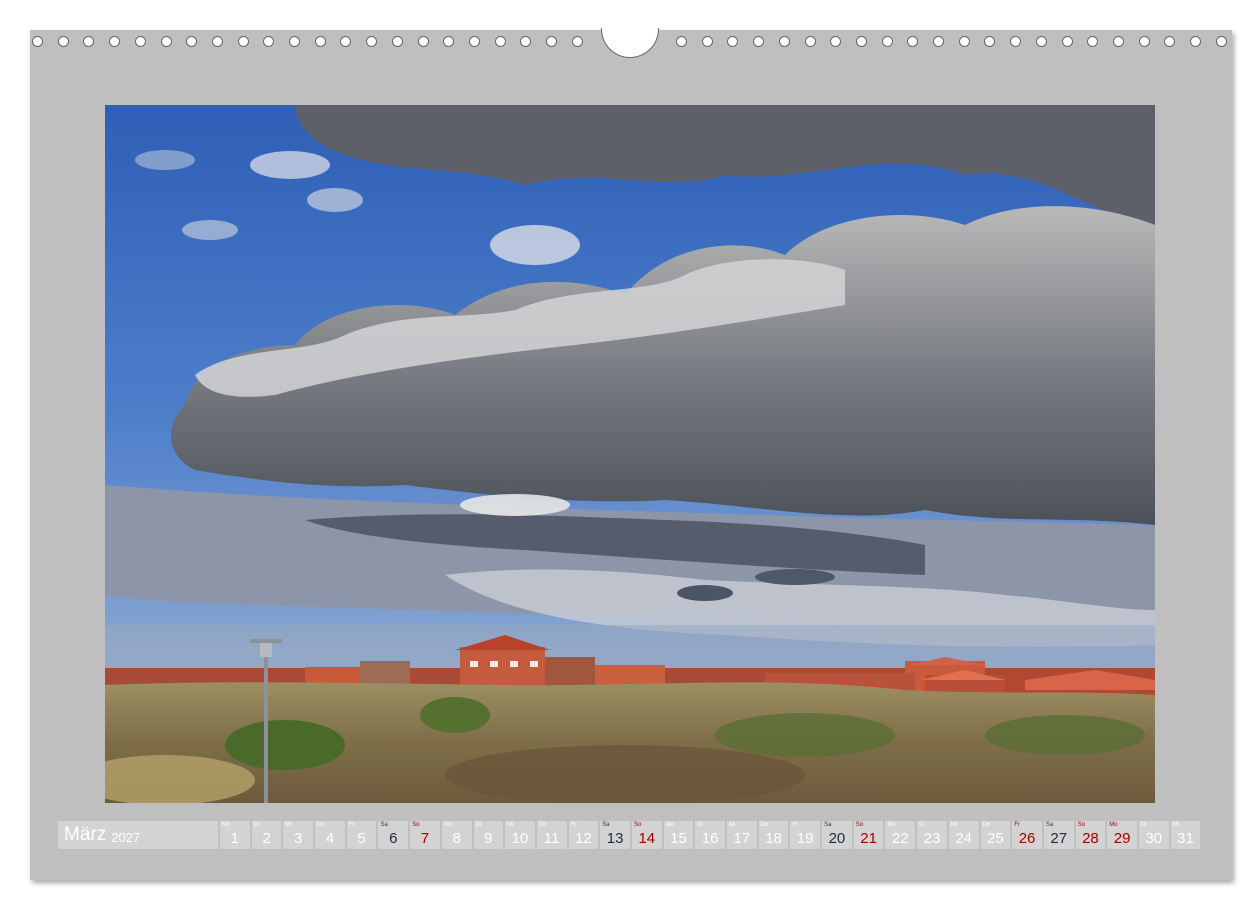 This screenshot has height=908, width=1260. I want to click on day-cell: Fr 26, so click(1027, 835).